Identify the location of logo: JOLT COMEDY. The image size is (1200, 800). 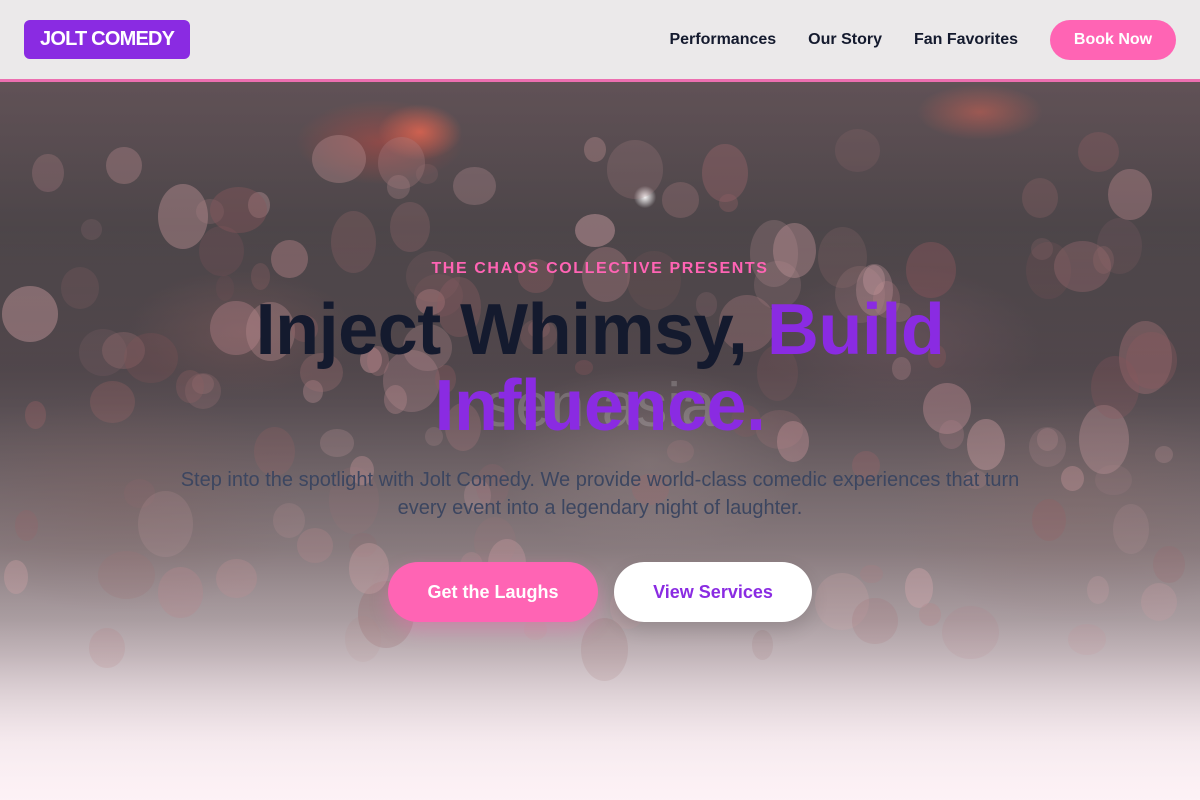
(107, 39).